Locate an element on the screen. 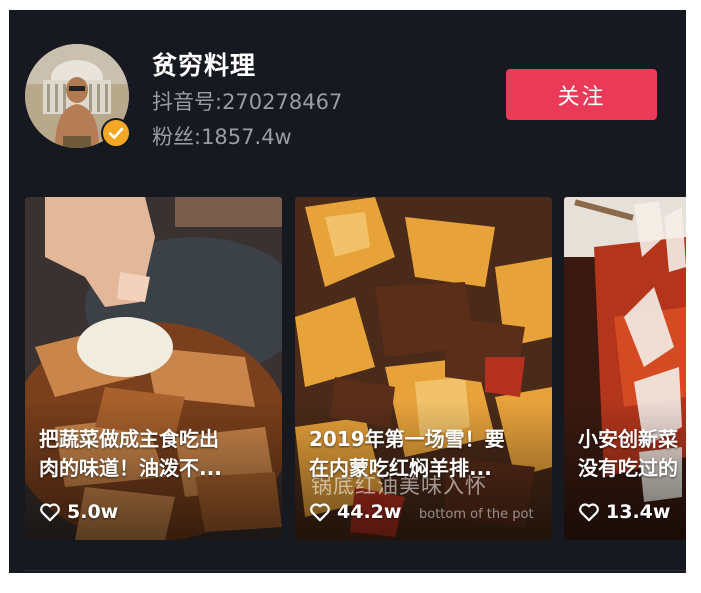  video-title-line1: 2019年第一场雪！要 is located at coordinates (407, 439).